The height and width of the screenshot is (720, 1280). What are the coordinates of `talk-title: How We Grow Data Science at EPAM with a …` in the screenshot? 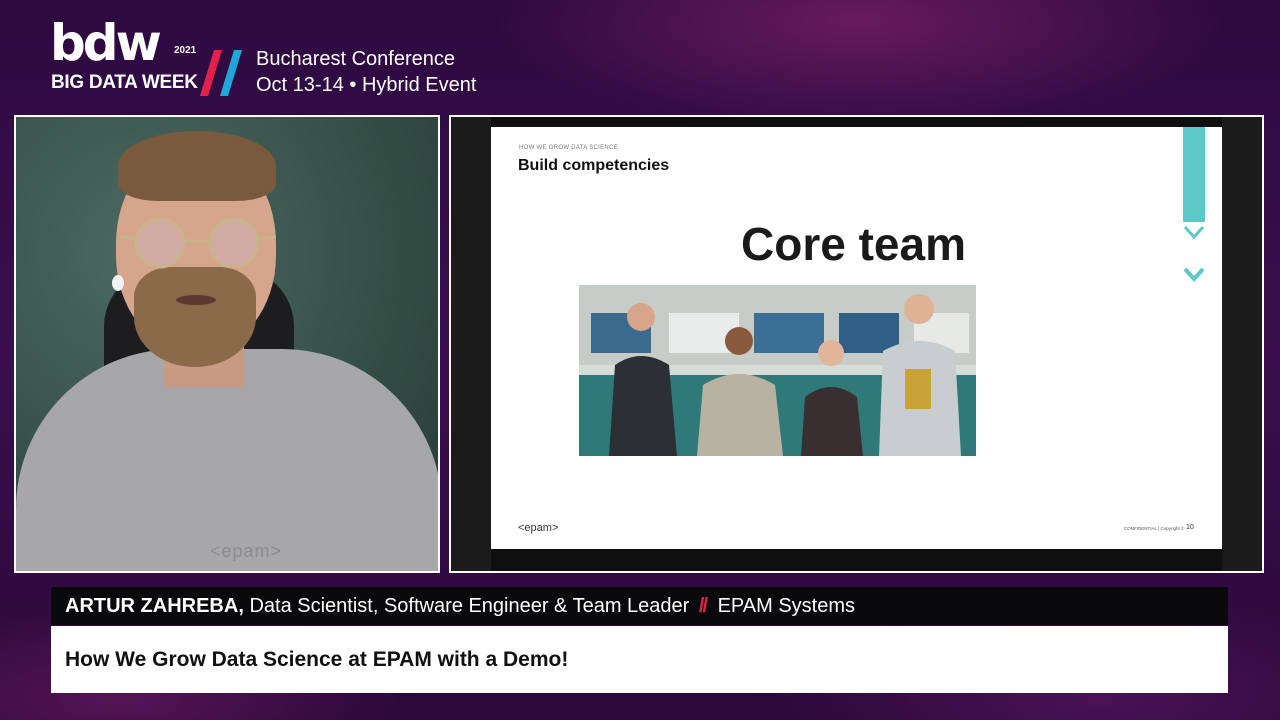 It's located at (317, 659).